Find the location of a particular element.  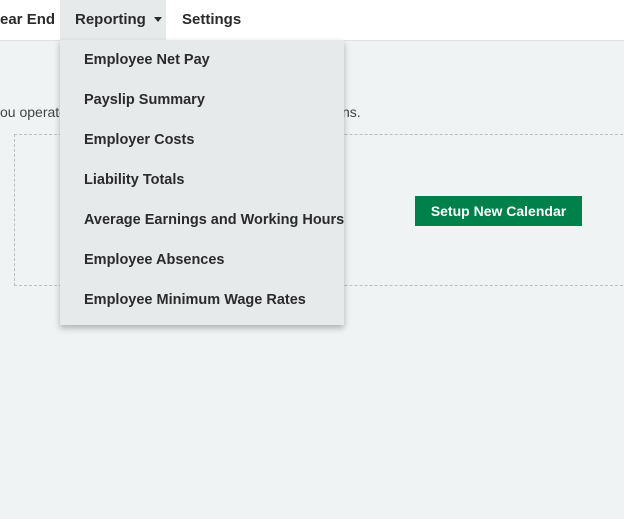

top-navigation: ear End Reporting Settings is located at coordinates (312, 20).